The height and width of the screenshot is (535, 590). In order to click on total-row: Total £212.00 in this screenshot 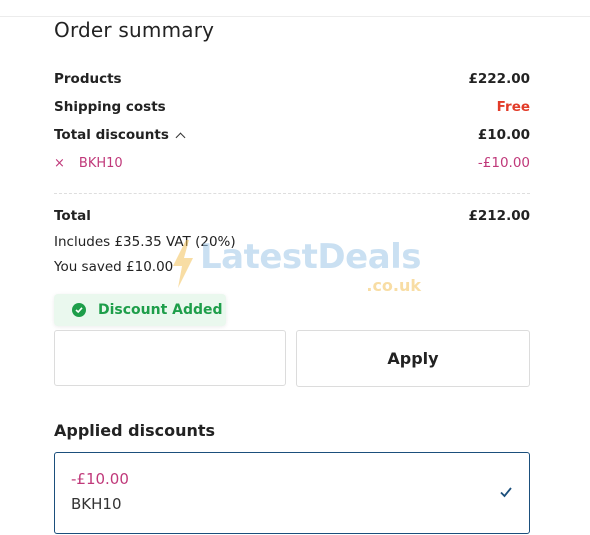, I will do `click(292, 216)`.